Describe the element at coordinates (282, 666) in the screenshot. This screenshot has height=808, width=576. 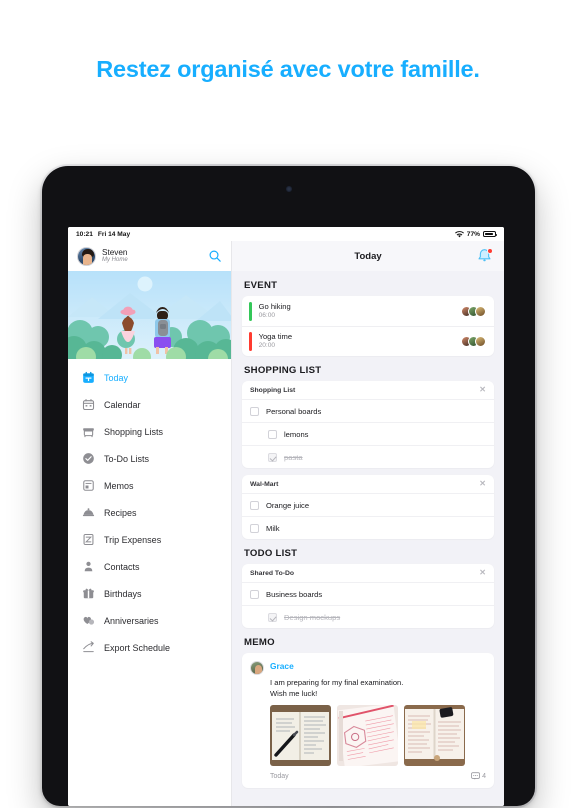
I see `memo-author-name: Grace` at that location.